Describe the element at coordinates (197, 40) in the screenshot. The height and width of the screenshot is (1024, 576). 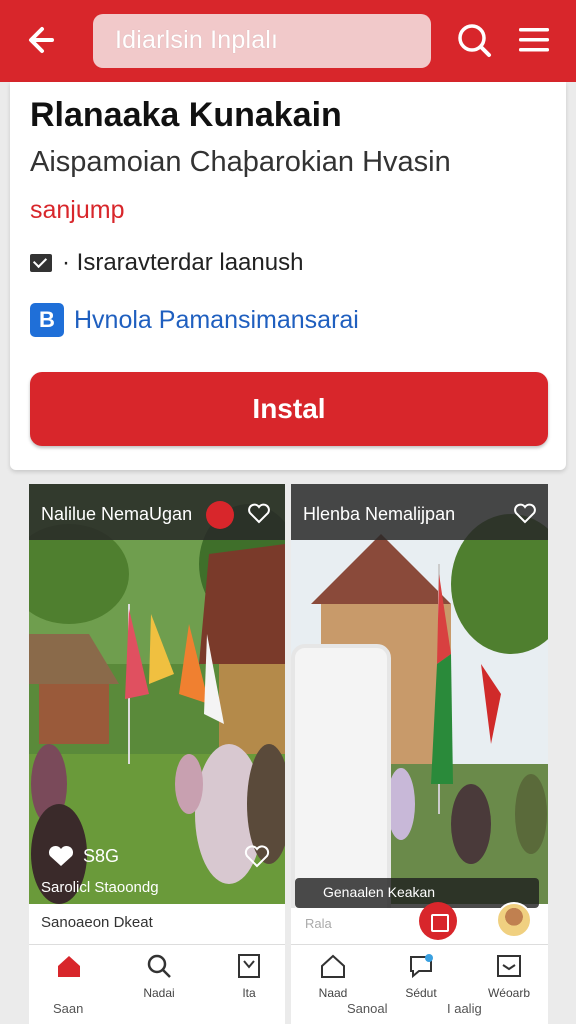
I see `search-input-text: Idiarlsin Inplalı` at that location.